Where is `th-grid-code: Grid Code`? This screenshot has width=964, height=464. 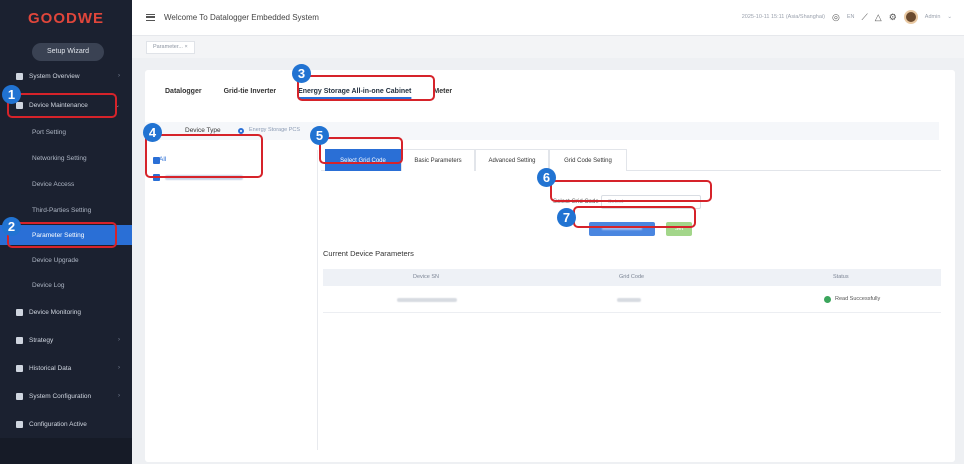 th-grid-code: Grid Code is located at coordinates (632, 277).